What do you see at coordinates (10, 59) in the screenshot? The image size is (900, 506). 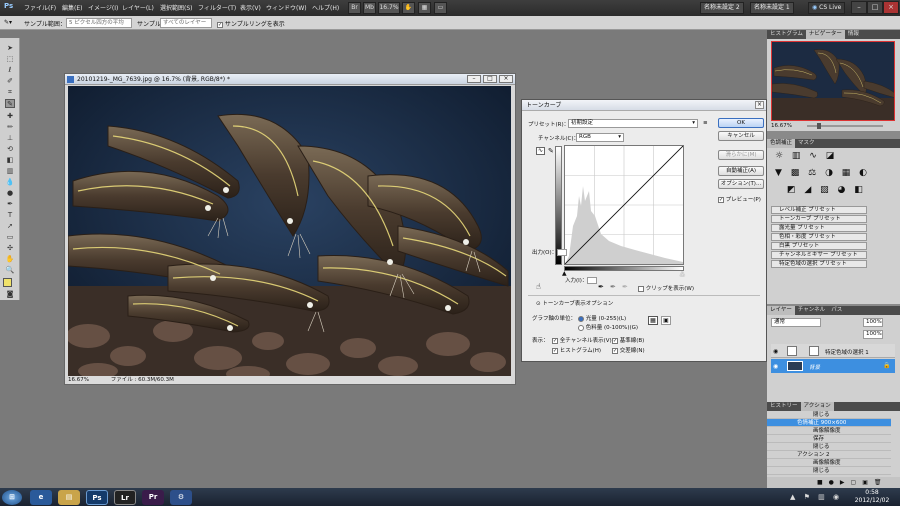 I see `marquee-tool-icon: ⬚` at bounding box center [10, 59].